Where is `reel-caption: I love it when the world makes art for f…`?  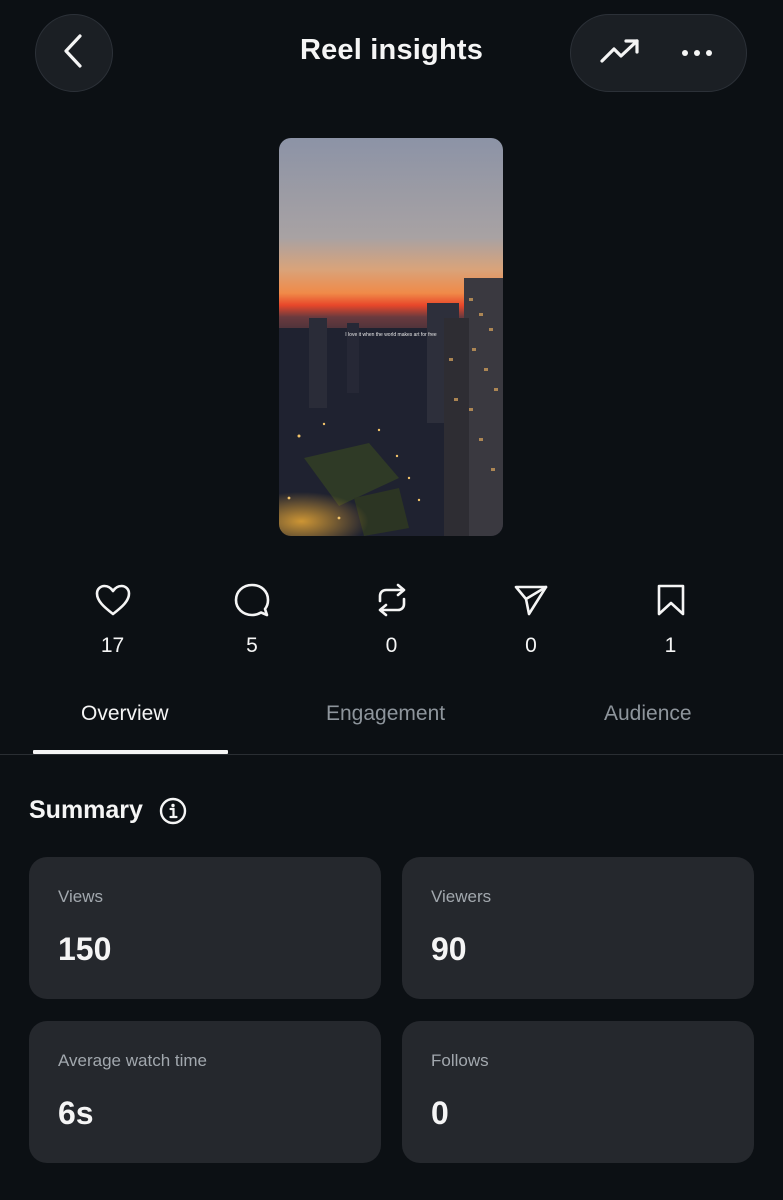
reel-caption: I love it when the world makes art for f… is located at coordinates (391, 335).